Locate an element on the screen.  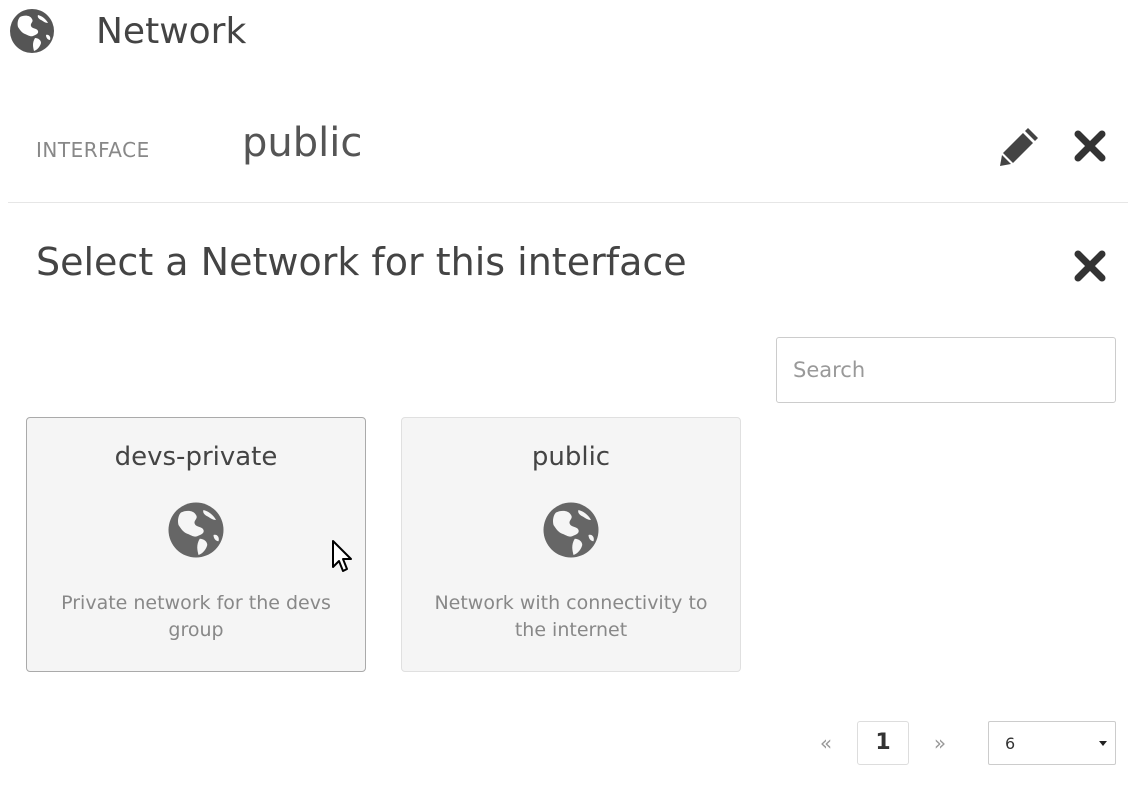
section-title: Select a Network for this interface is located at coordinates (361, 262).